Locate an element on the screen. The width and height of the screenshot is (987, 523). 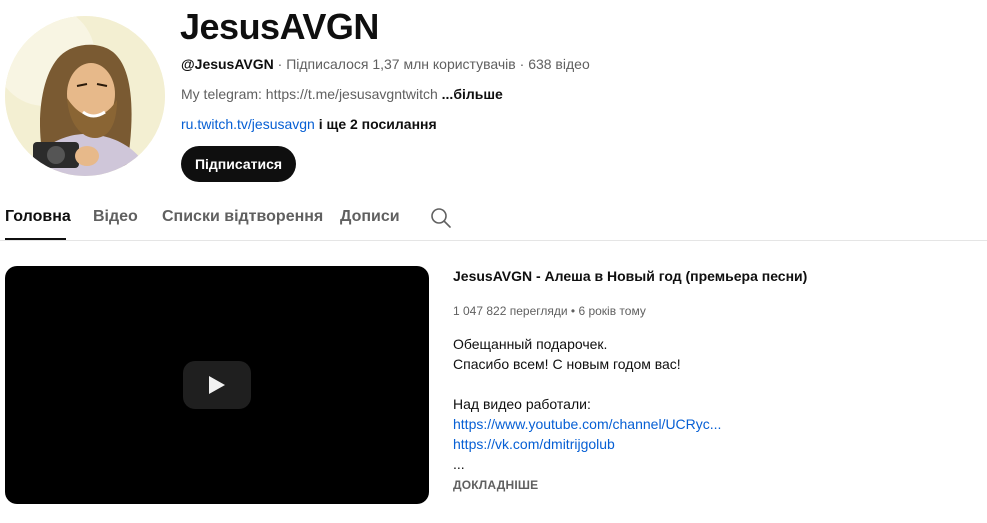
play-button is located at coordinates (217, 385).